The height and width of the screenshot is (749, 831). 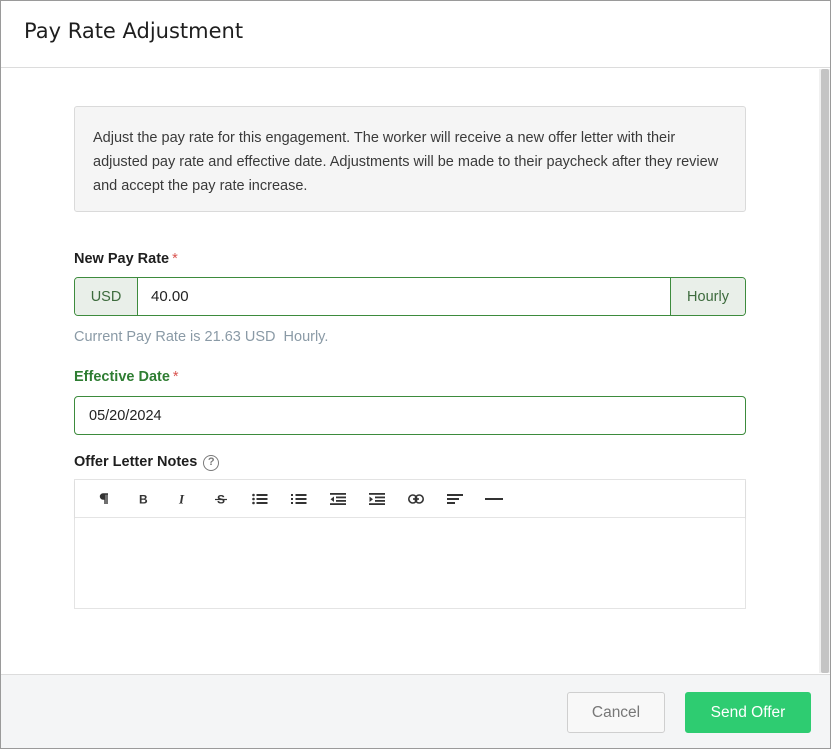 I want to click on outdent-icon, so click(x=337, y=498).